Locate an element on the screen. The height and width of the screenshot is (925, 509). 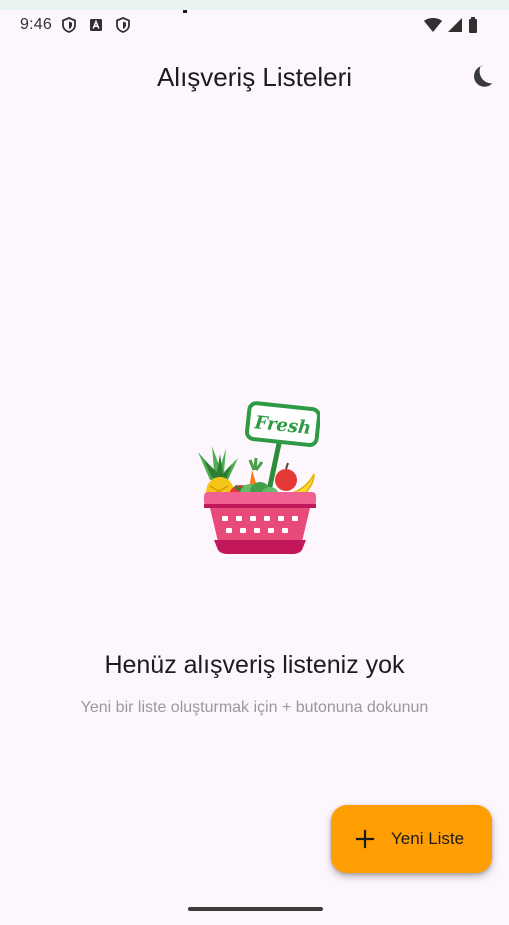
cell-signal-icon is located at coordinates (455, 25).